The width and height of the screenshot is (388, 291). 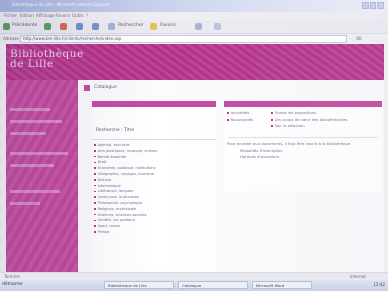 What do you see at coordinates (259, 156) in the screenshot?
I see `opening-hours-link: Horaires d'ouverture` at bounding box center [259, 156].